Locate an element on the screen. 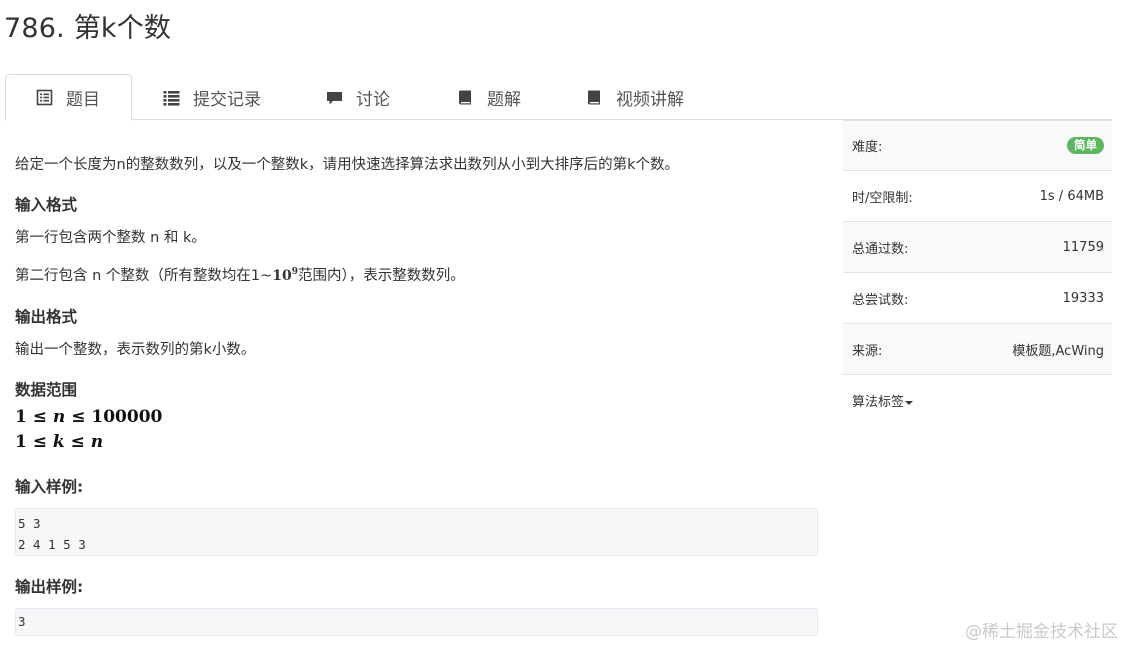  range-k-lhs: 1 ≤ is located at coordinates (34, 442).